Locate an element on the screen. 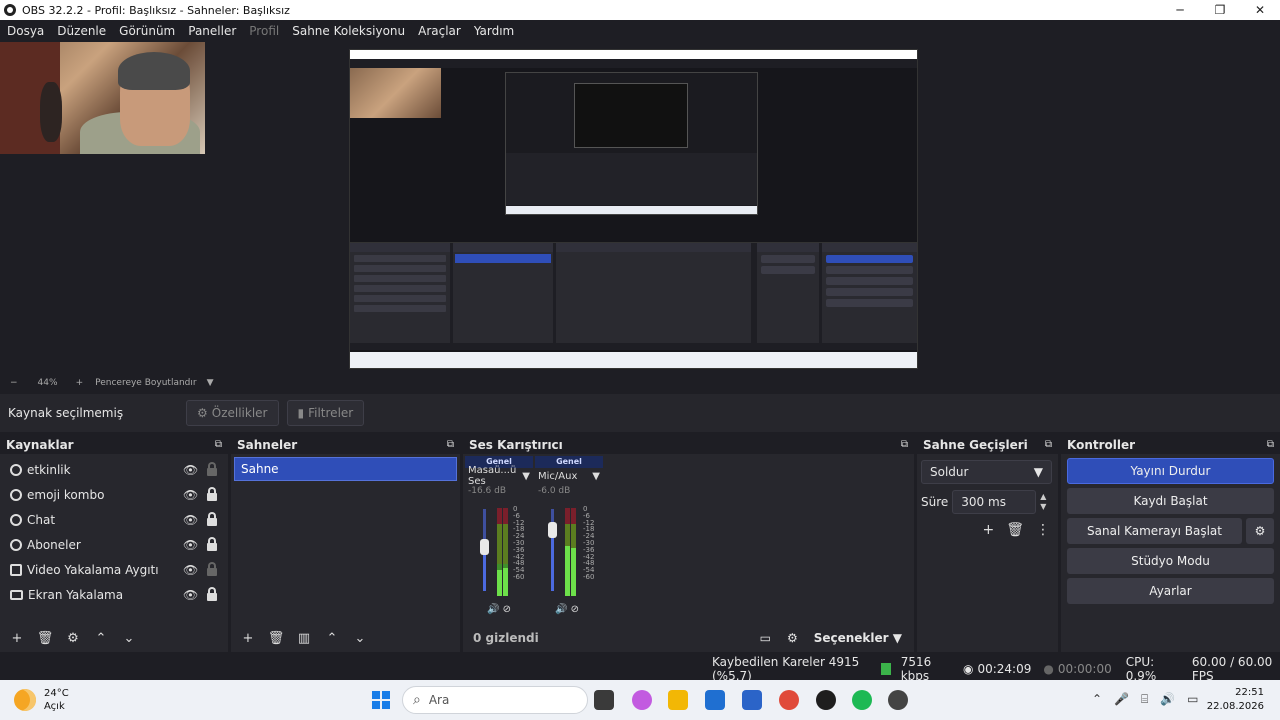 The image size is (1280, 720). remove-transition-button: 🗑 is located at coordinates (1015, 530).